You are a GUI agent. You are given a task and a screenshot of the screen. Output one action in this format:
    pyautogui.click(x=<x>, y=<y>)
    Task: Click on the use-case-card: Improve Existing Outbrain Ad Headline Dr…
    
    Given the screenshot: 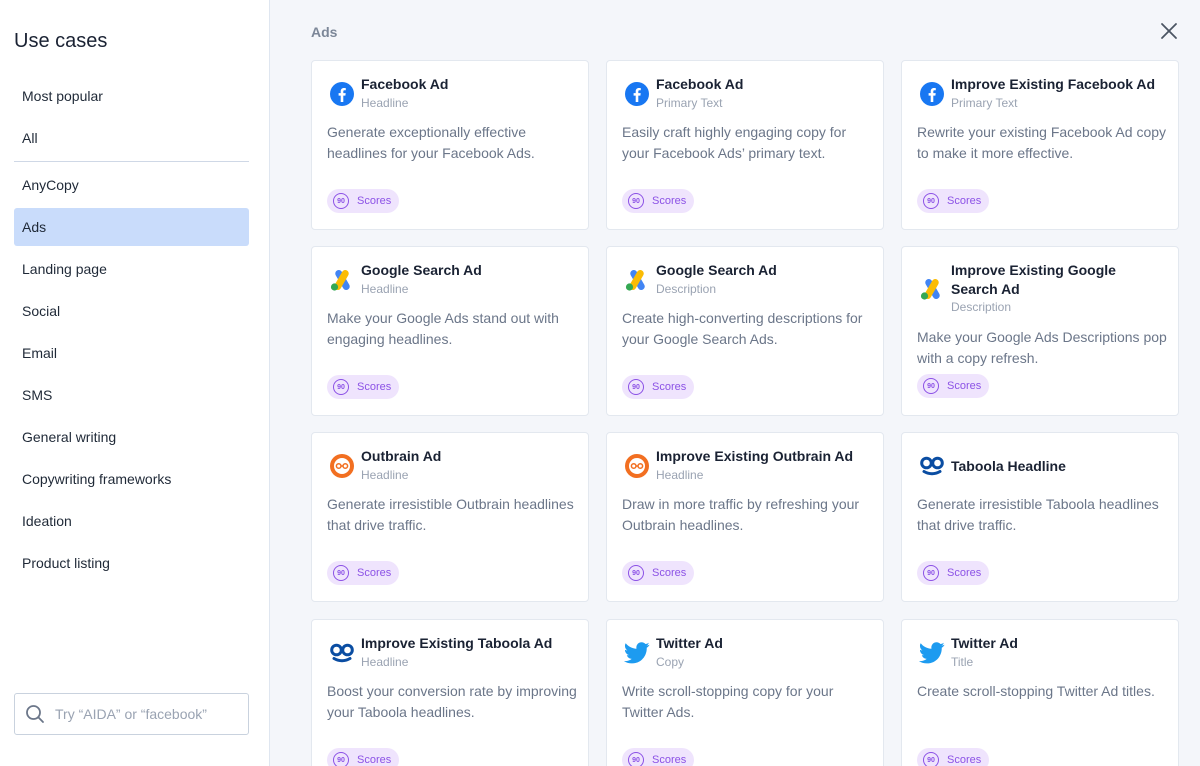 What is the action you would take?
    pyautogui.click(x=745, y=517)
    